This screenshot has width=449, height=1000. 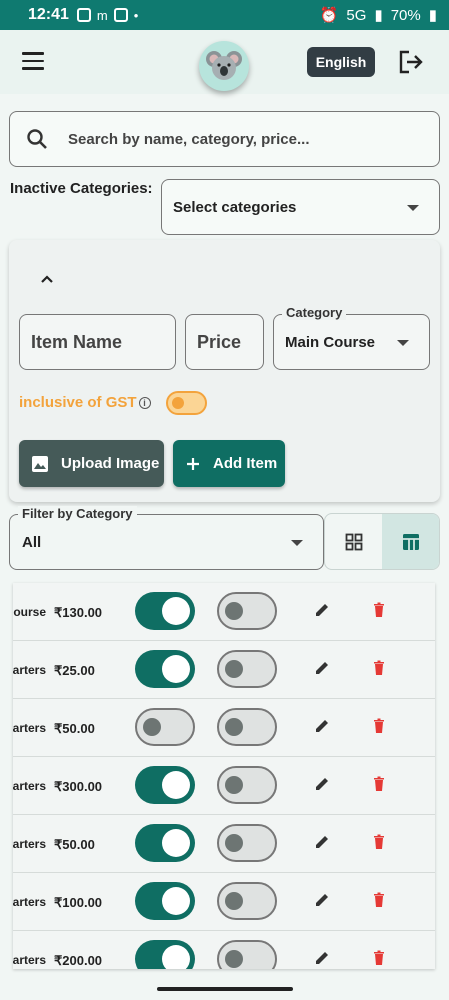 What do you see at coordinates (300, 207) in the screenshot?
I see `inactive-categories-select: Select categories` at bounding box center [300, 207].